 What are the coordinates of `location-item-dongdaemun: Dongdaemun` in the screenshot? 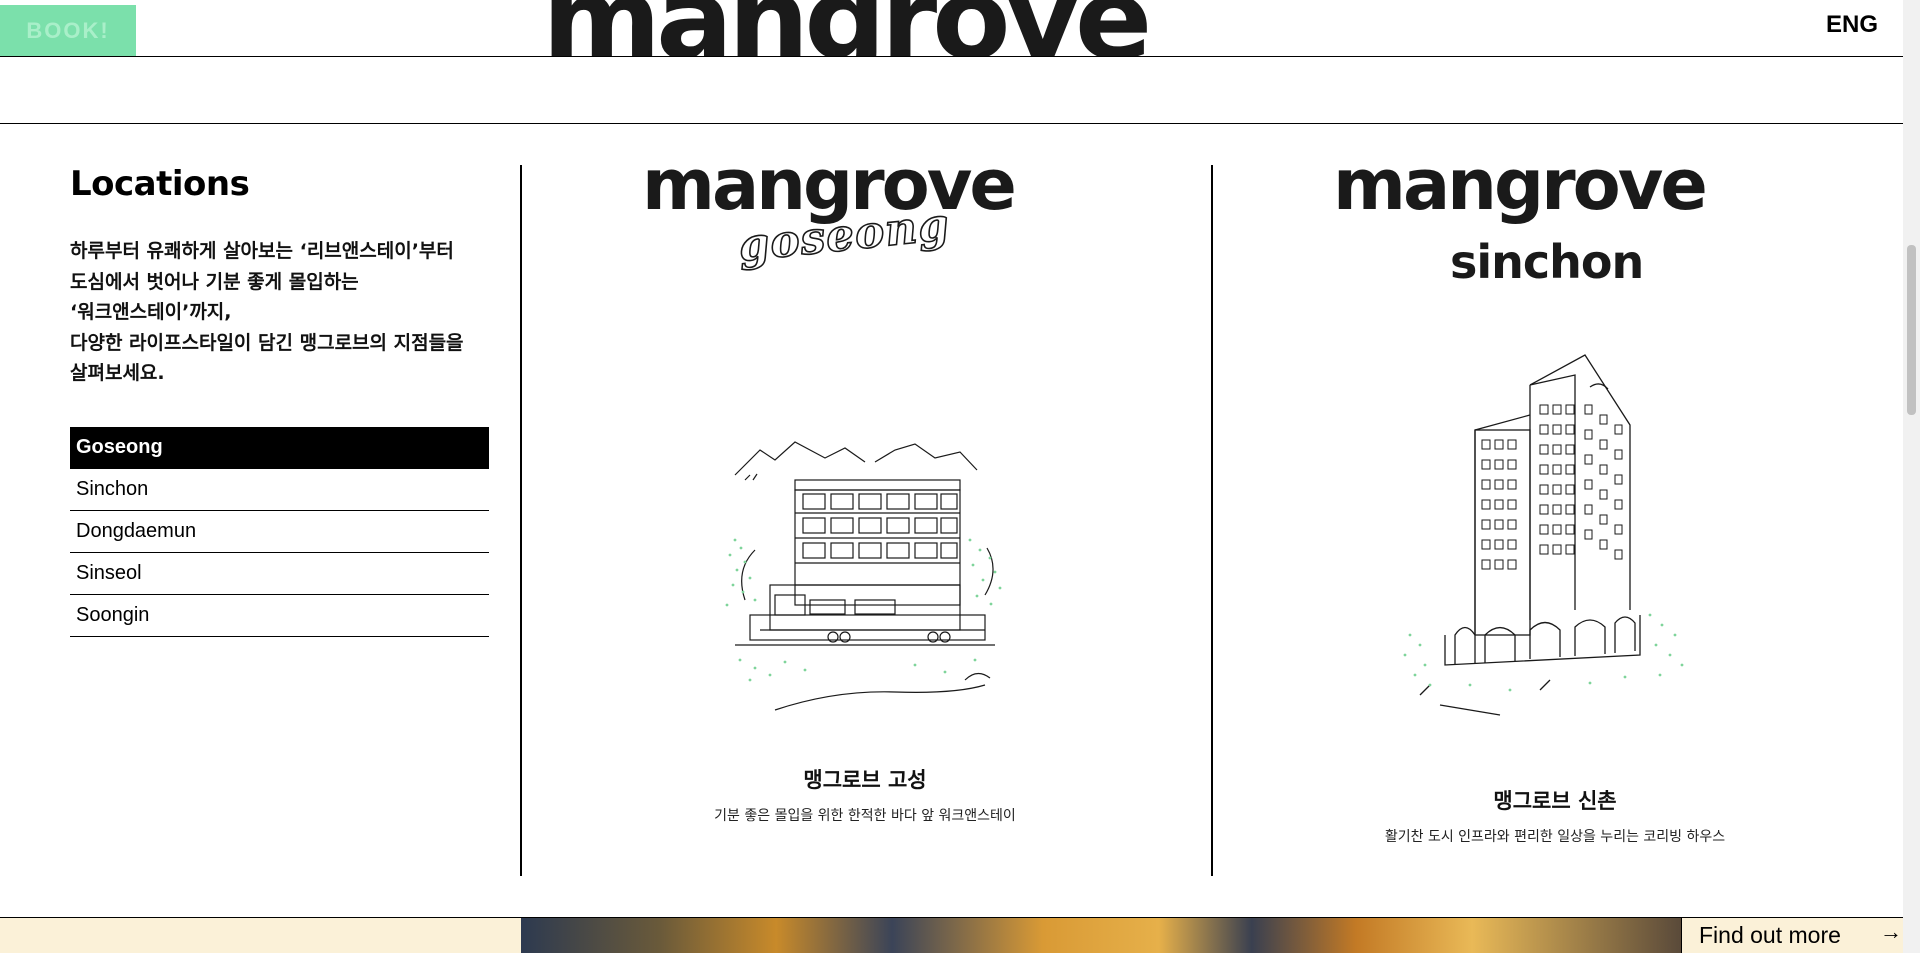 It's located at (279, 532).